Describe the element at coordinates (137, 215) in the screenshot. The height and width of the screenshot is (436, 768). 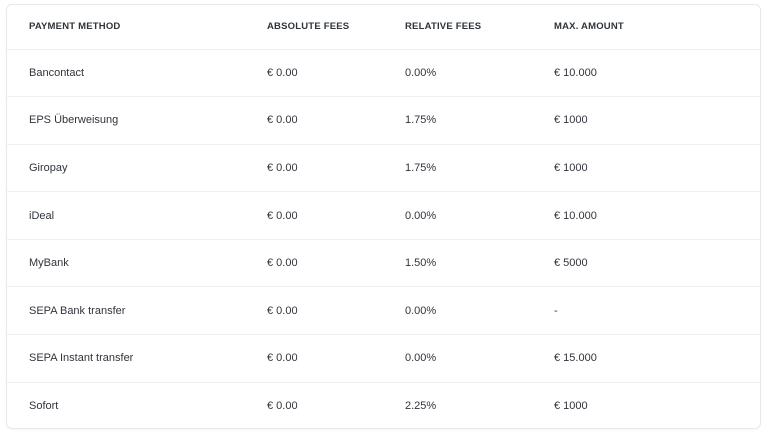
I see `cell-payment-method: iDeal` at that location.